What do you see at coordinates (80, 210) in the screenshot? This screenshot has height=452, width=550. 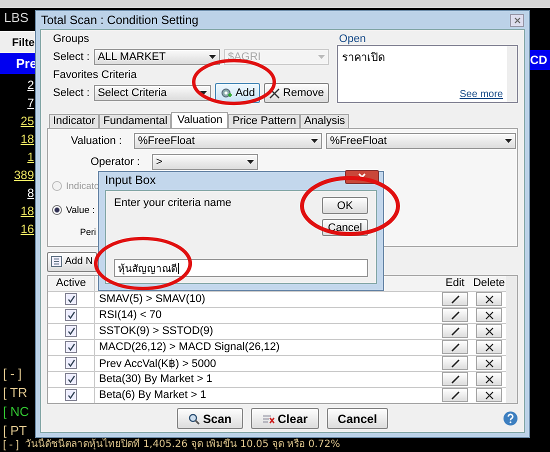 I see `radio-label: Value :` at bounding box center [80, 210].